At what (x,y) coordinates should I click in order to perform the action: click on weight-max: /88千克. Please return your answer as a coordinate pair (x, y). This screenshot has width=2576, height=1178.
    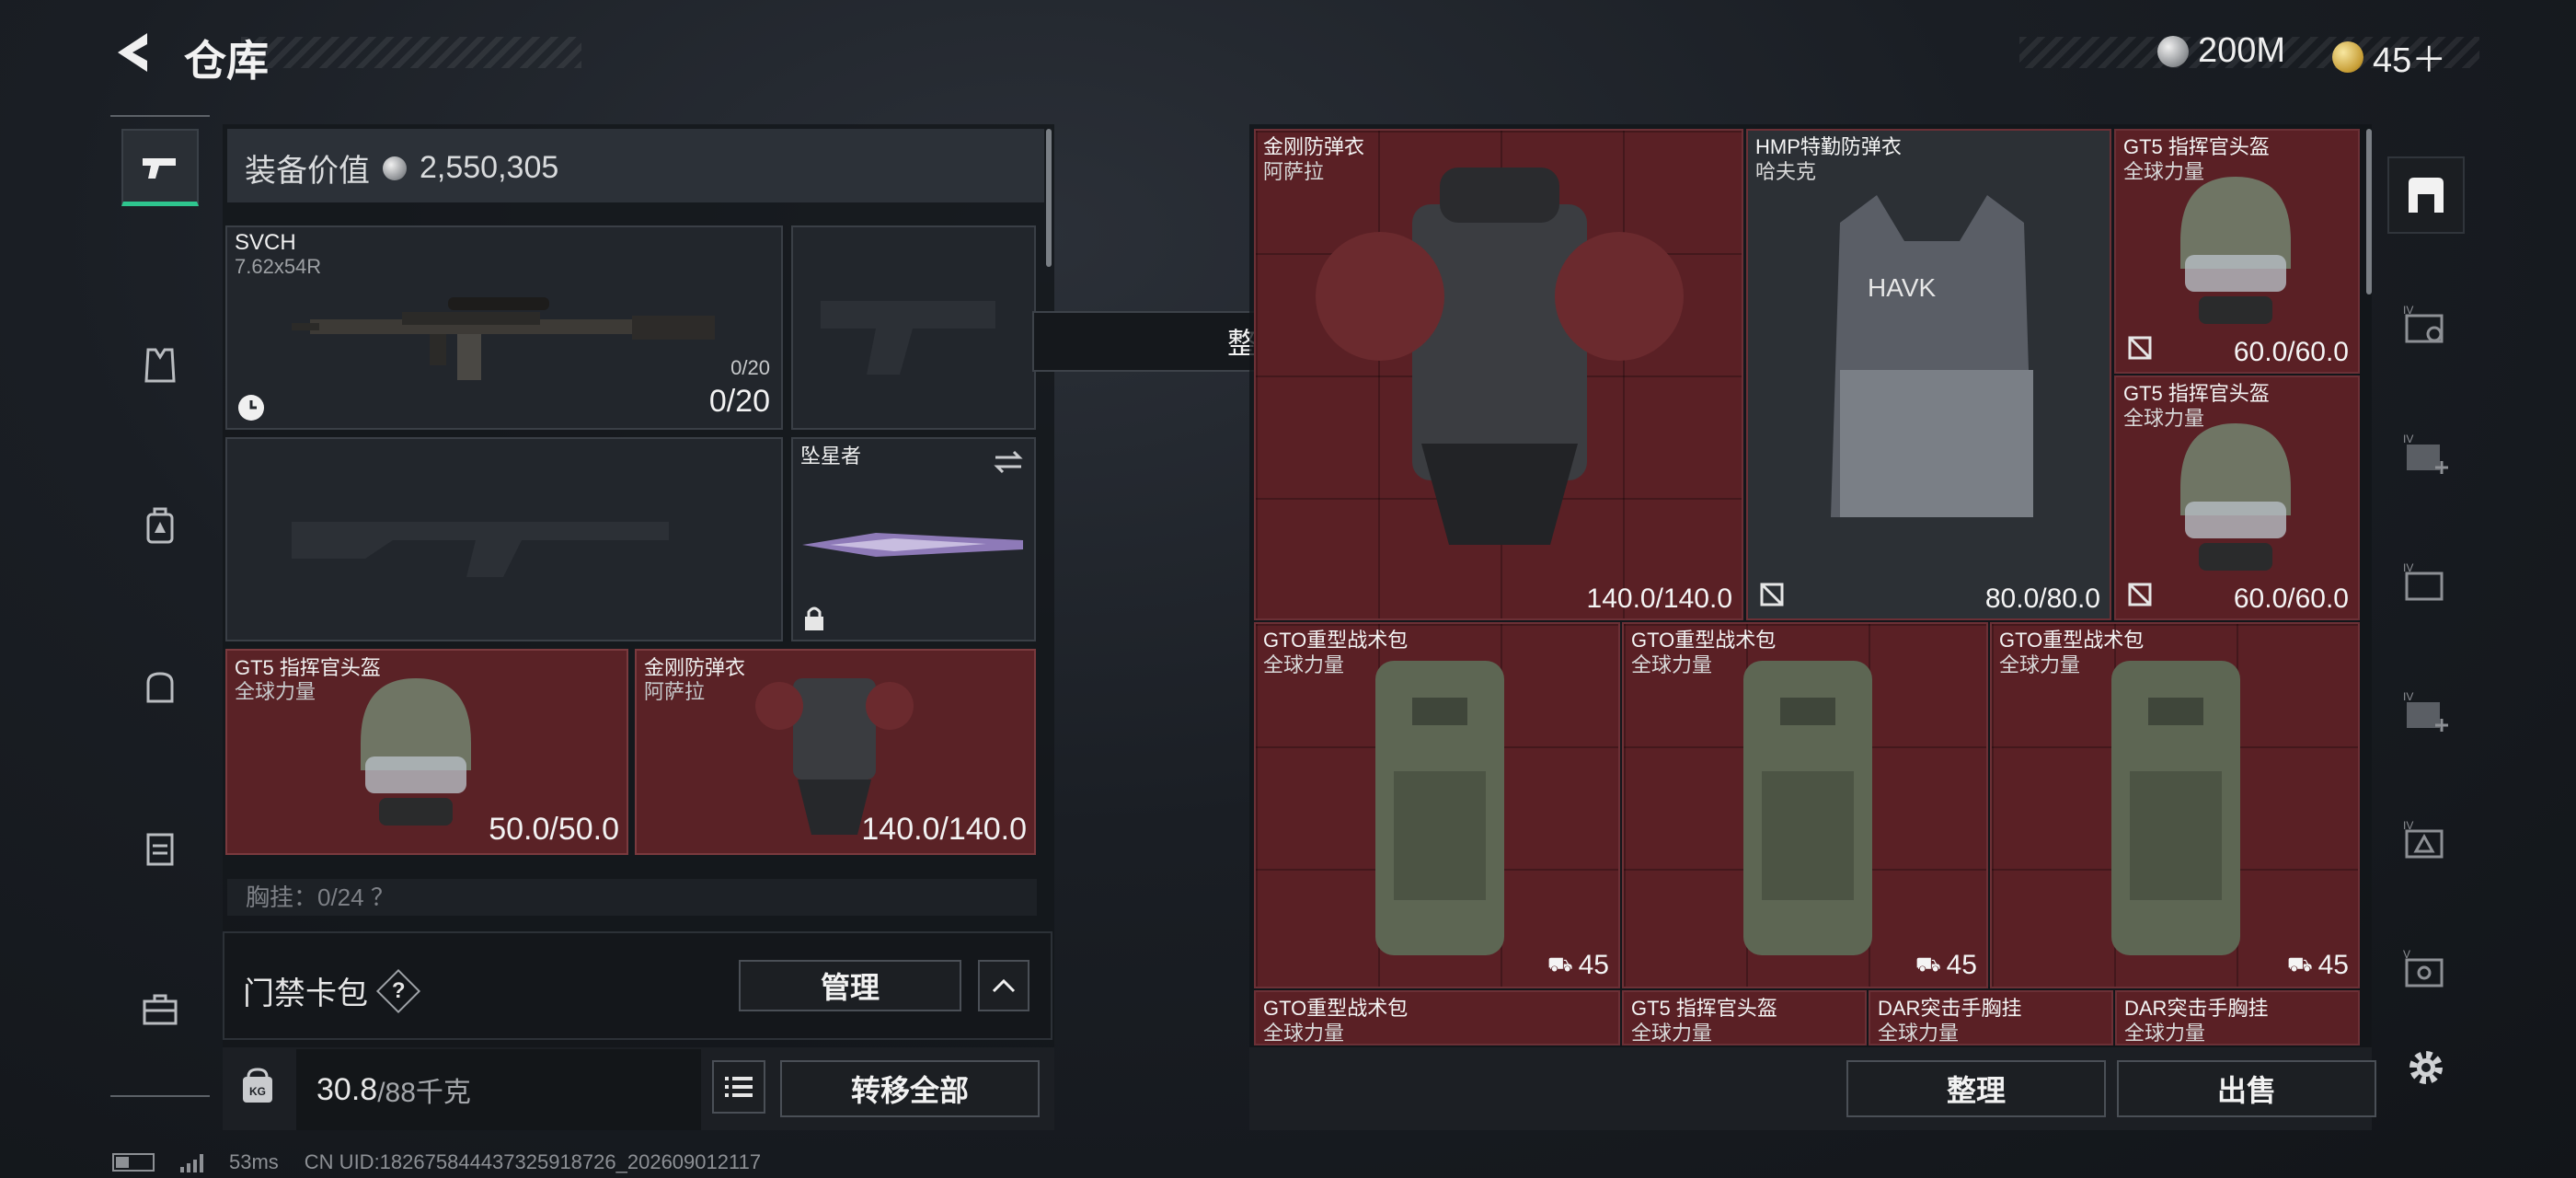
    Looking at the image, I should click on (424, 1093).